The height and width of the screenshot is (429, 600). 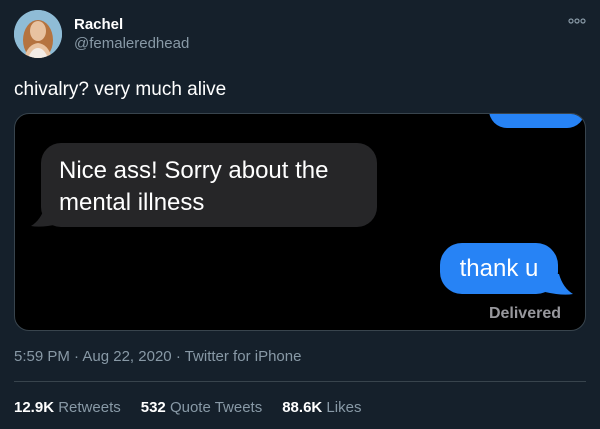 What do you see at coordinates (209, 185) in the screenshot?
I see `incoming-message-bubble: Nice ass! Sorry about the mental illness` at bounding box center [209, 185].